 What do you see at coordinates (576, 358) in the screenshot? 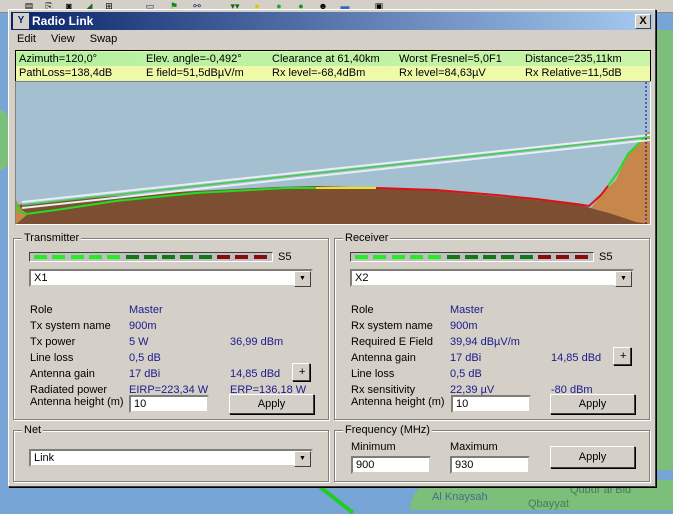
I see `re-row-value-alt: 14,85 dBd` at bounding box center [576, 358].